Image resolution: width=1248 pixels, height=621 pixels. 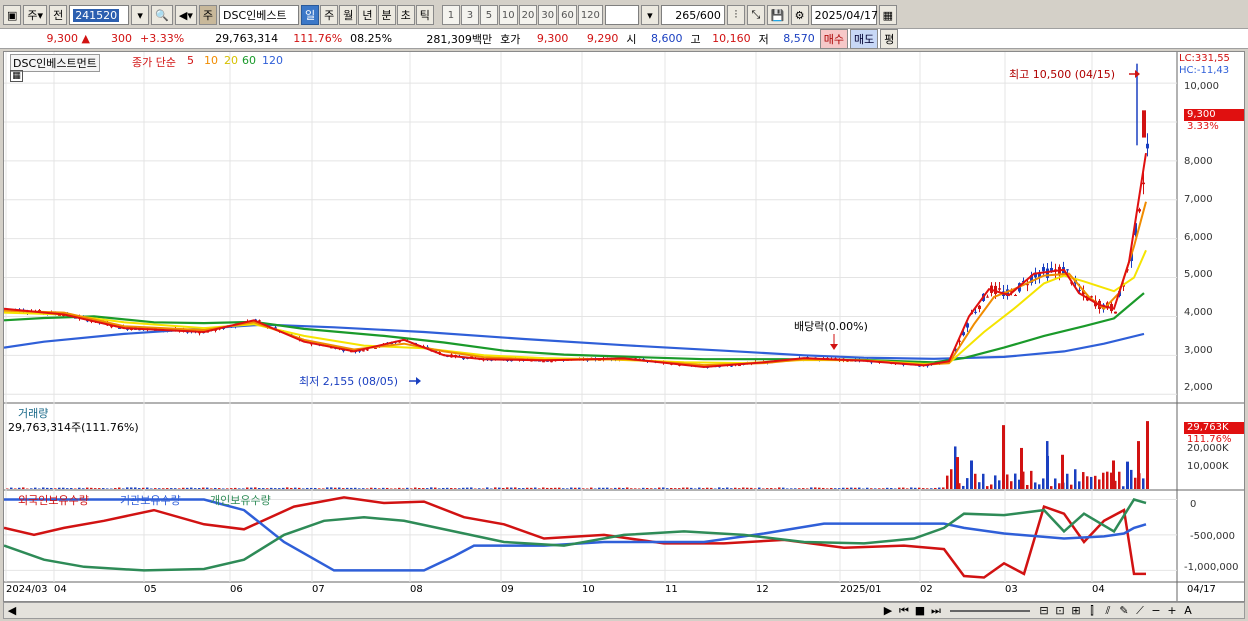 What do you see at coordinates (1060, 611) in the screenshot?
I see `tool-icon-2: ⊡` at bounding box center [1060, 611].